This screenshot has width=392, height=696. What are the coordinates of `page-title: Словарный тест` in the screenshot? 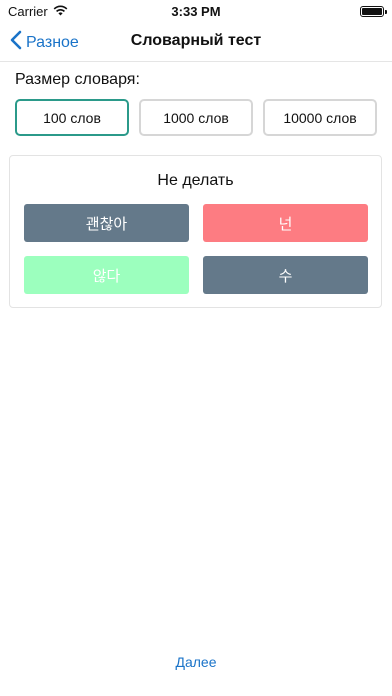 It's located at (196, 40).